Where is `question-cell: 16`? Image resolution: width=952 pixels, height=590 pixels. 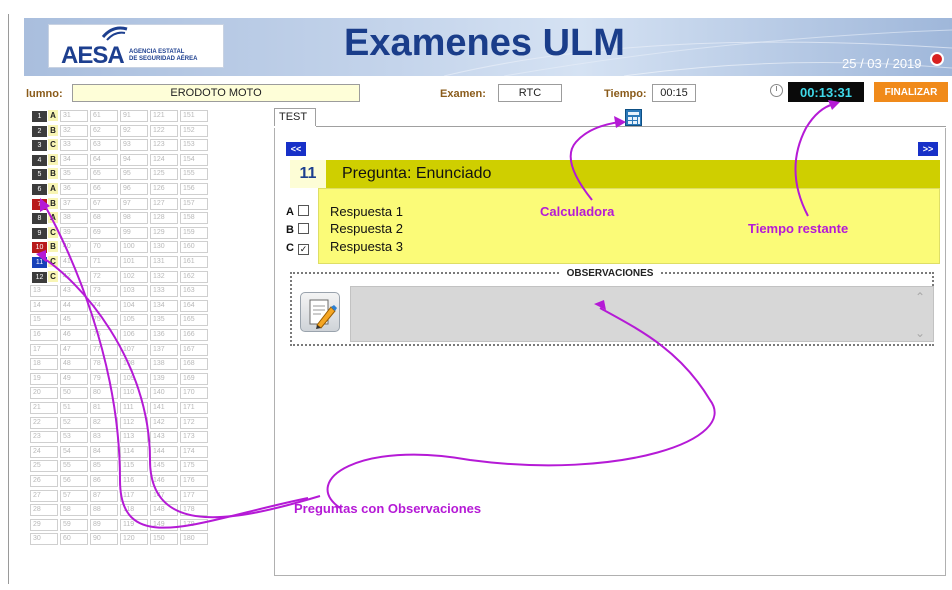
question-cell: 16 is located at coordinates (44, 335).